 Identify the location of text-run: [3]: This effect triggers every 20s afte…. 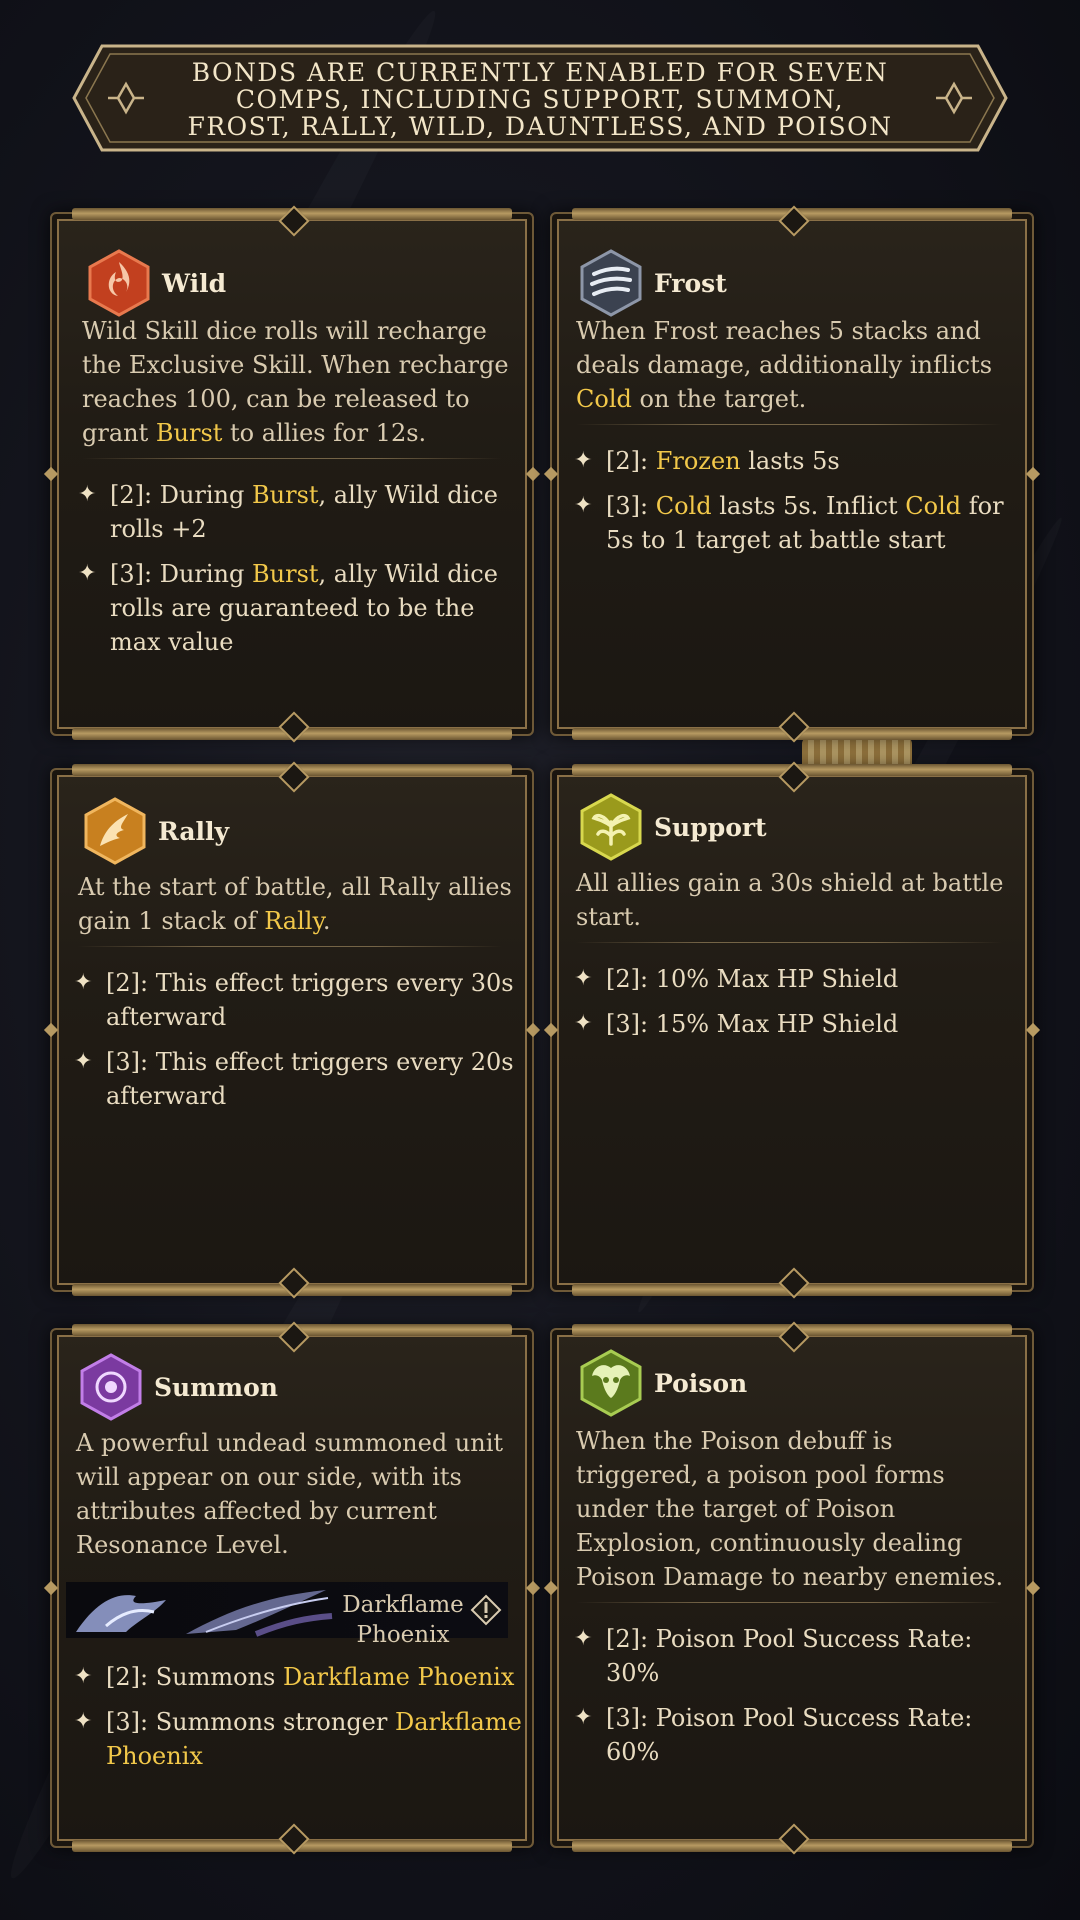
(310, 1079).